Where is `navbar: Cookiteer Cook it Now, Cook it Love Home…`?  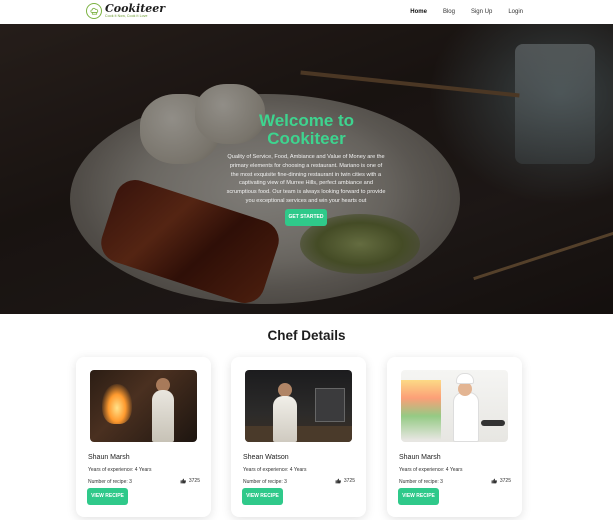 navbar: Cookiteer Cook it Now, Cook it Love Home… is located at coordinates (306, 12).